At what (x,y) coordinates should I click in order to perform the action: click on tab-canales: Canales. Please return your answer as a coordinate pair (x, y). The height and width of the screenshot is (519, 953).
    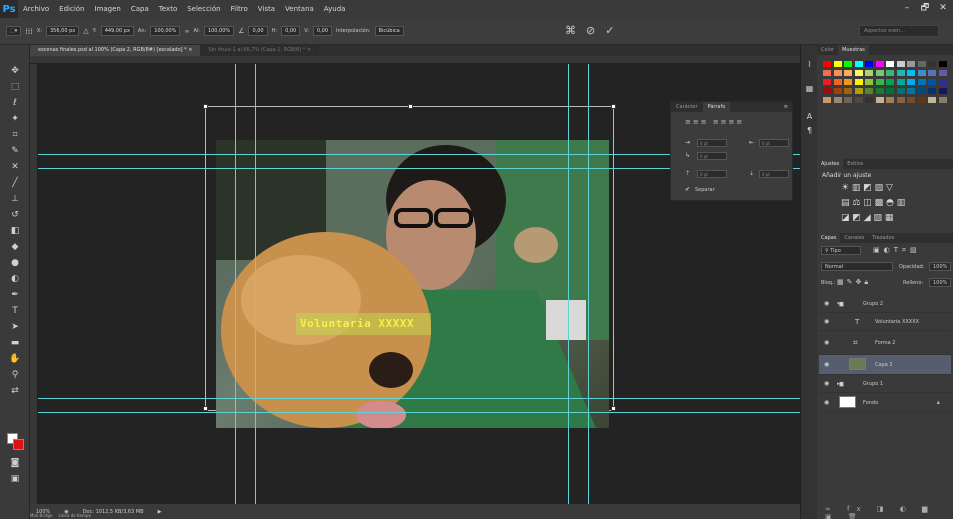
    Looking at the image, I should click on (854, 238).